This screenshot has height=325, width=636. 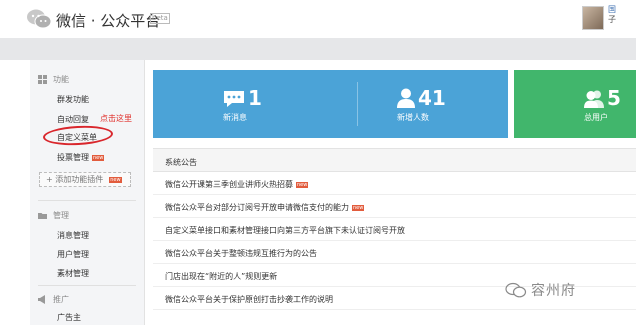 What do you see at coordinates (357, 104) in the screenshot?
I see `stat-divider` at bounding box center [357, 104].